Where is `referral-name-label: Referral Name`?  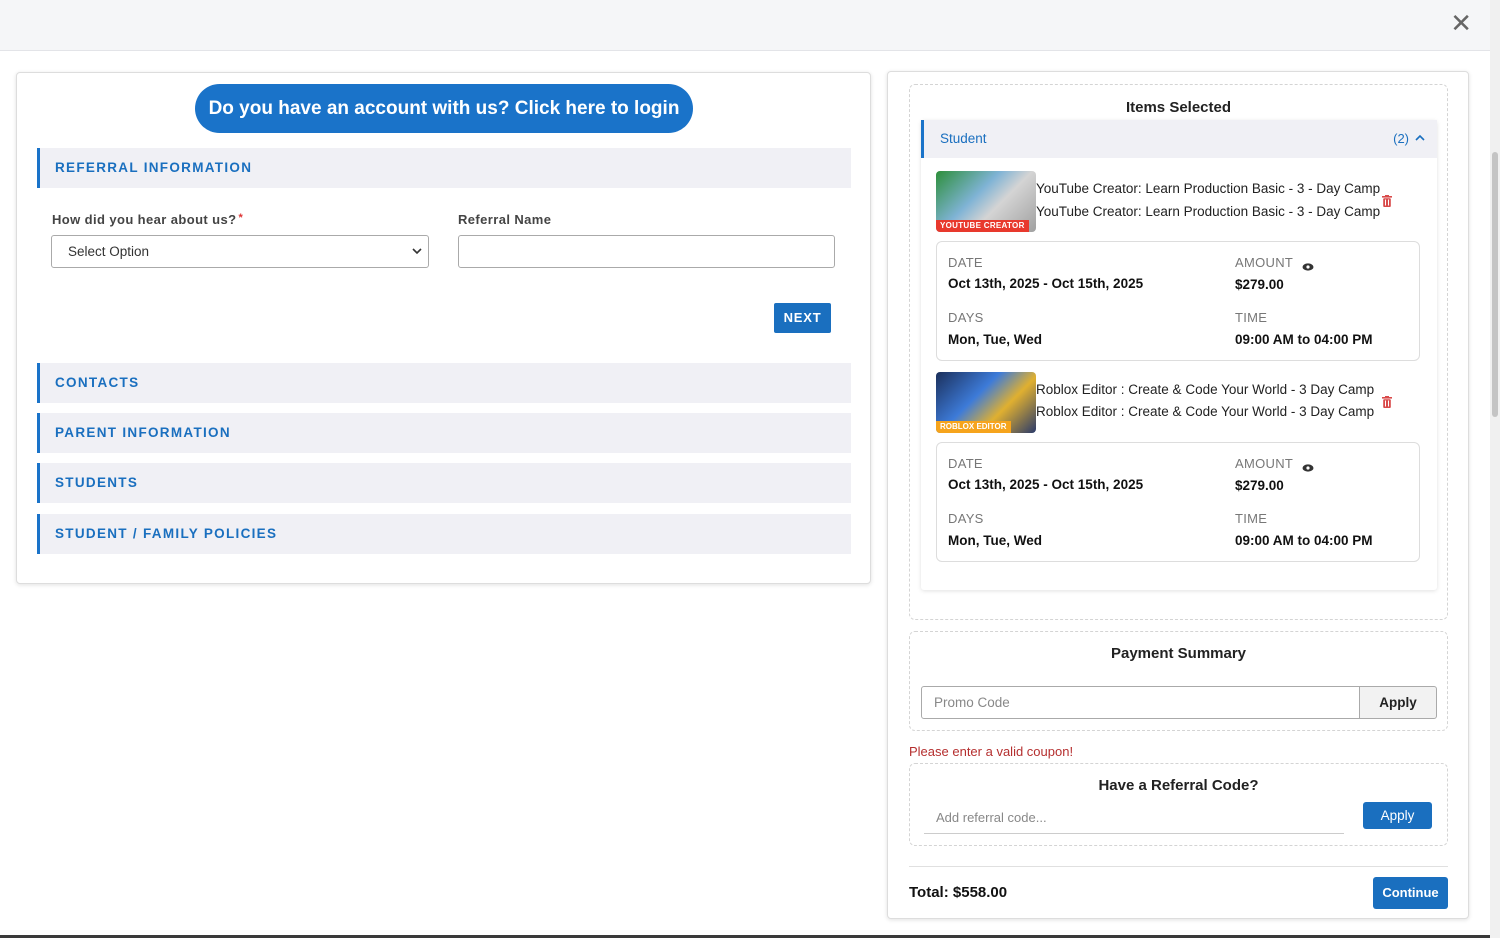
referral-name-label: Referral Name is located at coordinates (505, 219).